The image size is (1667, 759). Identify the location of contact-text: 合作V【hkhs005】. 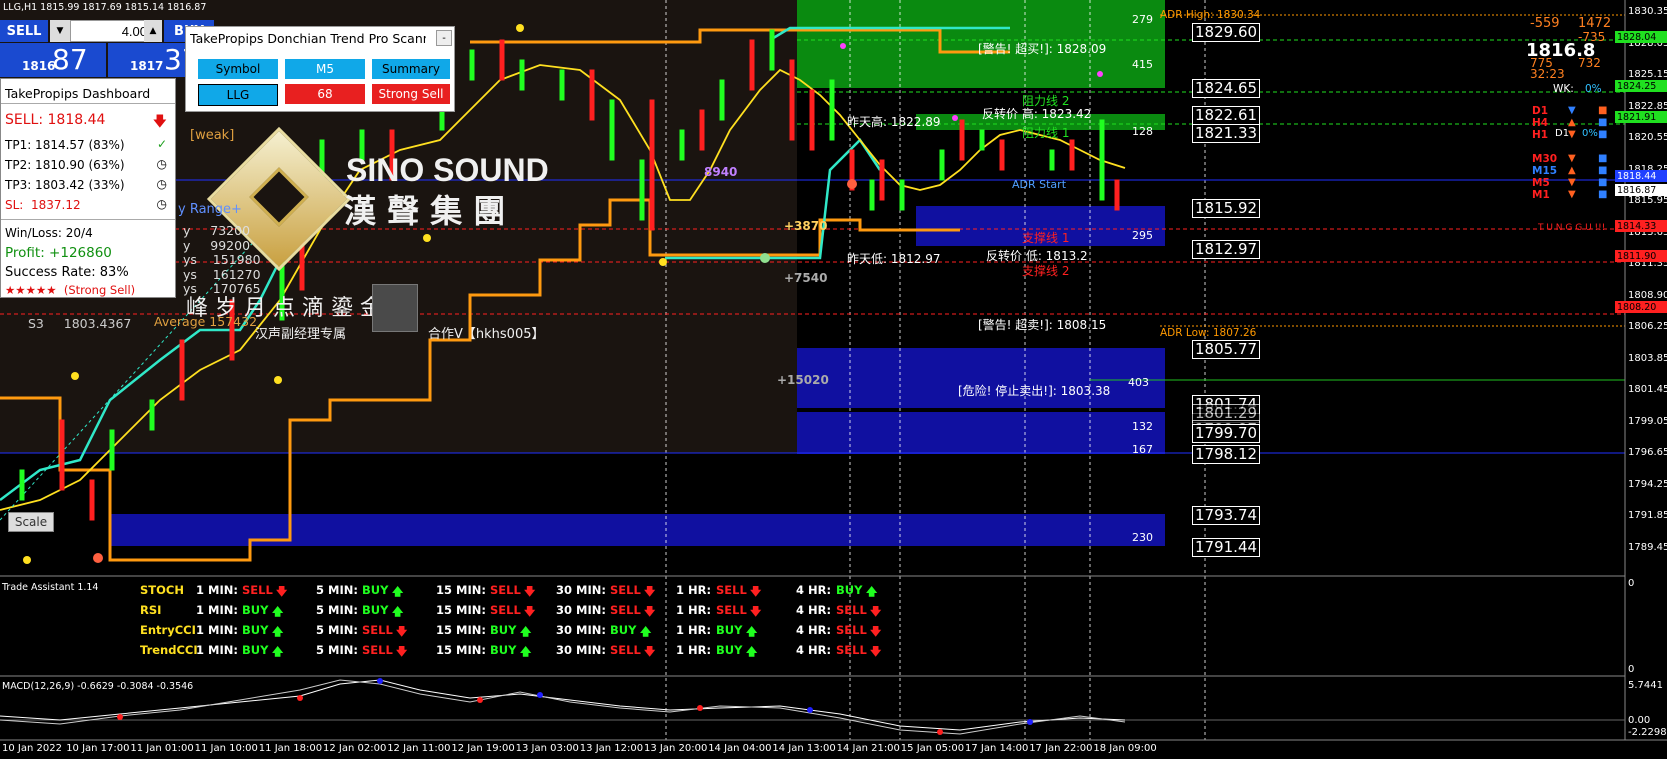
(486, 334).